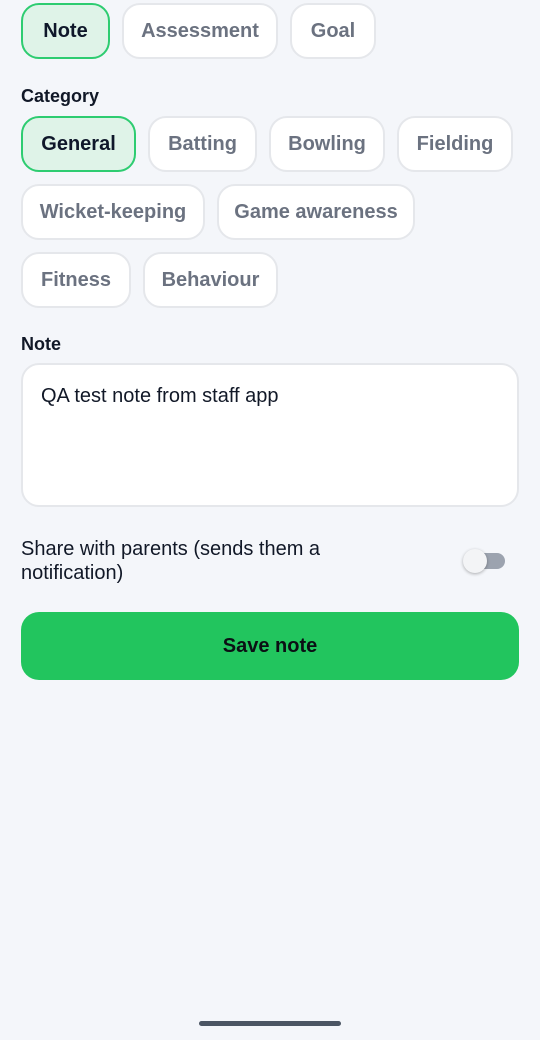  I want to click on category-bowling: Bowling, so click(327, 144).